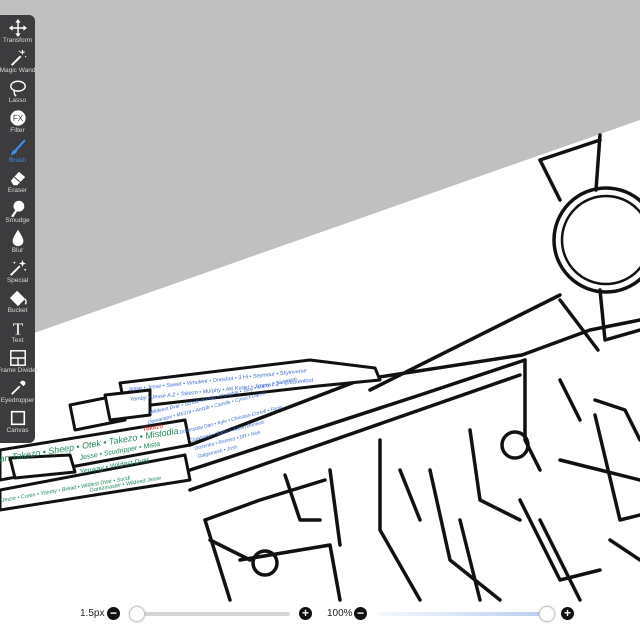 Image resolution: width=640 pixels, height=628 pixels. Describe the element at coordinates (462, 614) in the screenshot. I see `opacity-slider-track` at that location.